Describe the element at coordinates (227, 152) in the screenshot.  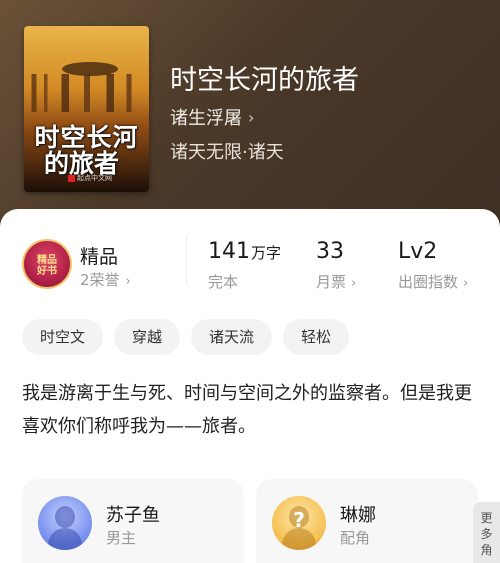
I see `book-genre: 诸天无限·诸天` at that location.